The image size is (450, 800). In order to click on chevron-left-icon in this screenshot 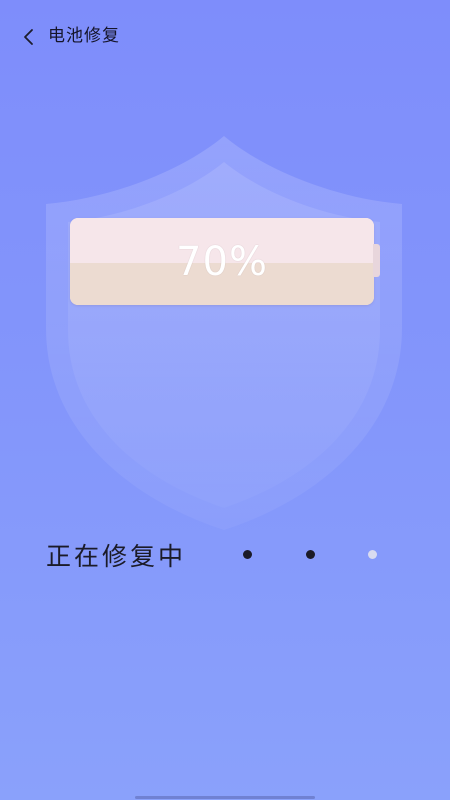, I will do `click(28, 37)`.